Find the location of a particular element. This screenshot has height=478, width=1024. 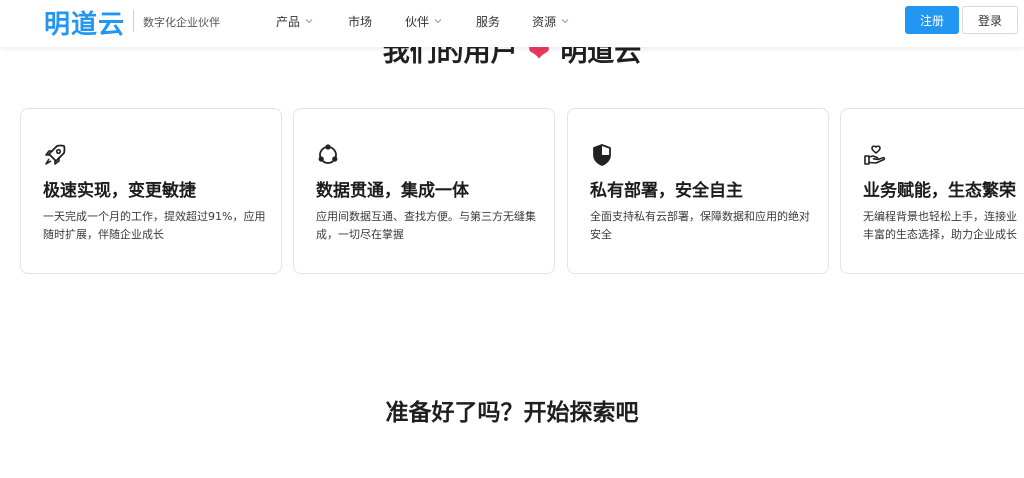

feature-card-ecosystem: 业务赋能，生态繁荣 无编程背景也轻松上手，连接业 丰富的生态选择，助力企业成长 is located at coordinates (932, 191).